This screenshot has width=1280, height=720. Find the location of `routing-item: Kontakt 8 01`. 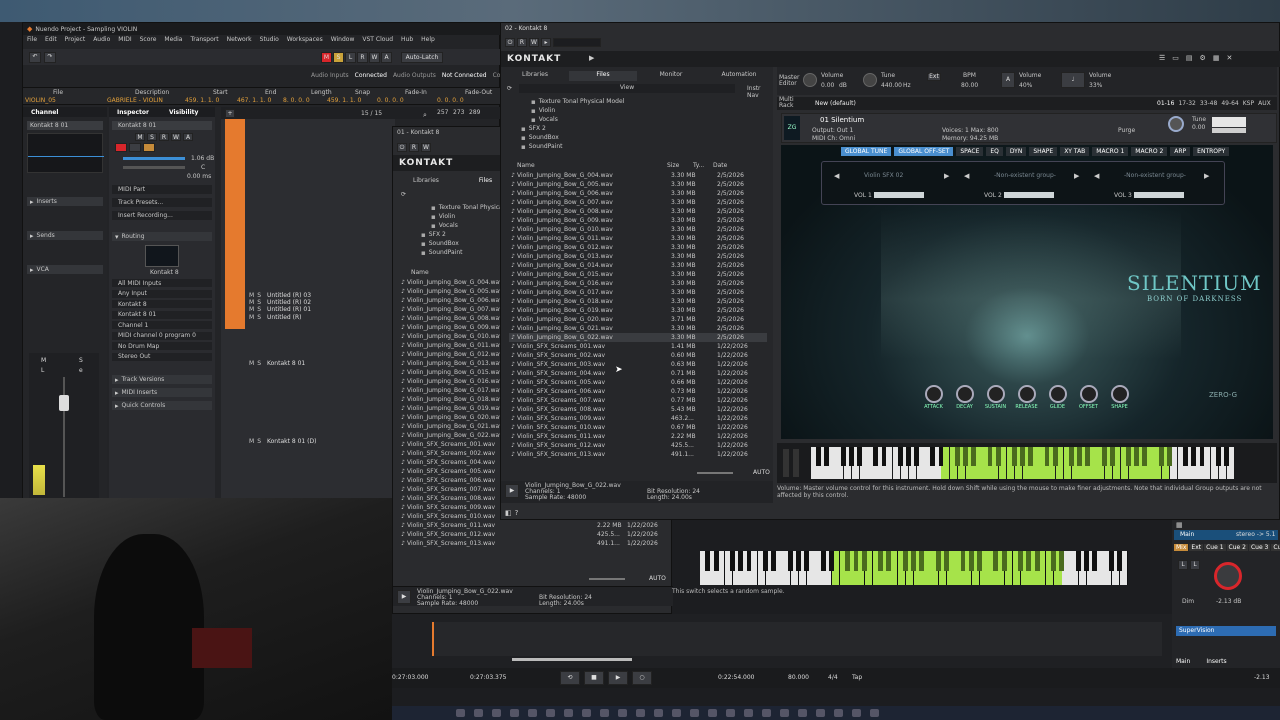

routing-item: Kontakt 8 01 is located at coordinates (162, 314).